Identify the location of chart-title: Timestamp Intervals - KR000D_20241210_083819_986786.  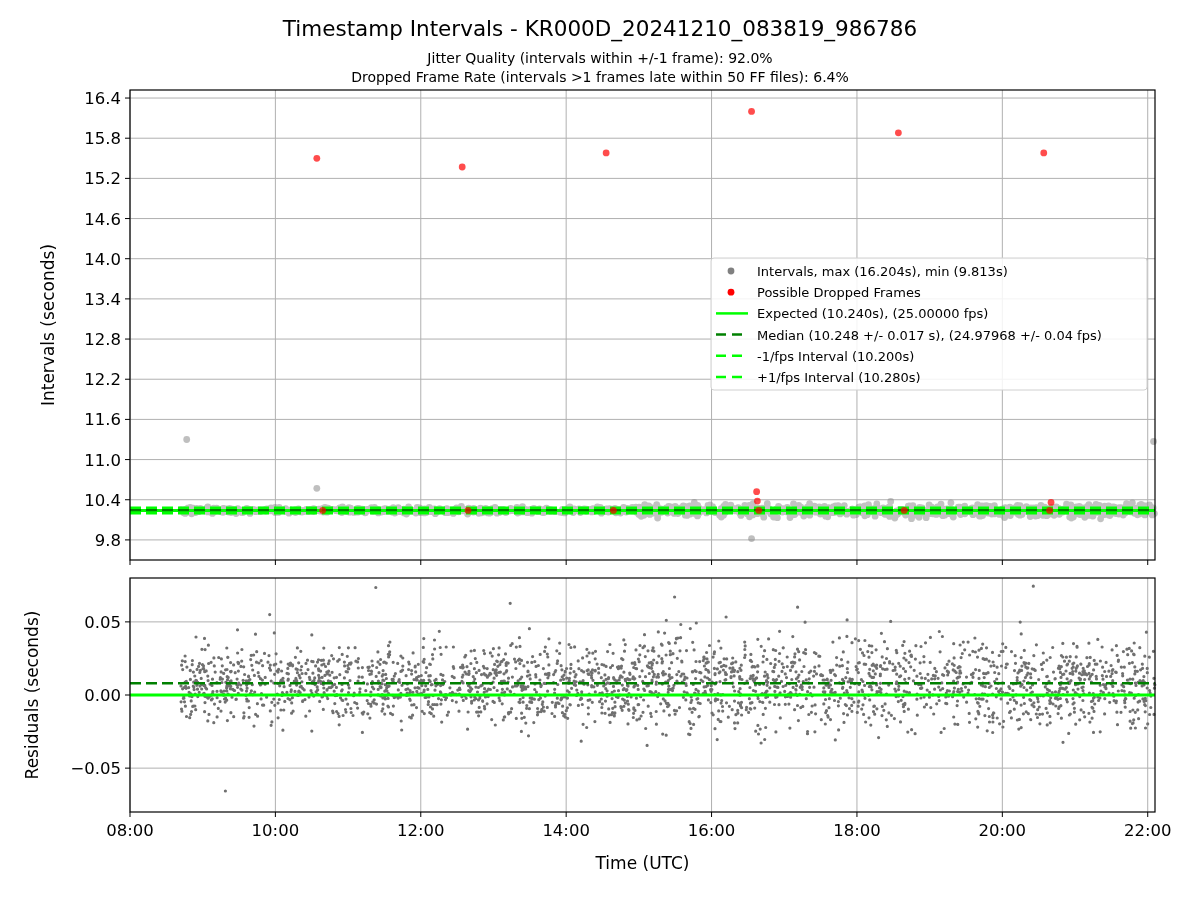
(600, 28).